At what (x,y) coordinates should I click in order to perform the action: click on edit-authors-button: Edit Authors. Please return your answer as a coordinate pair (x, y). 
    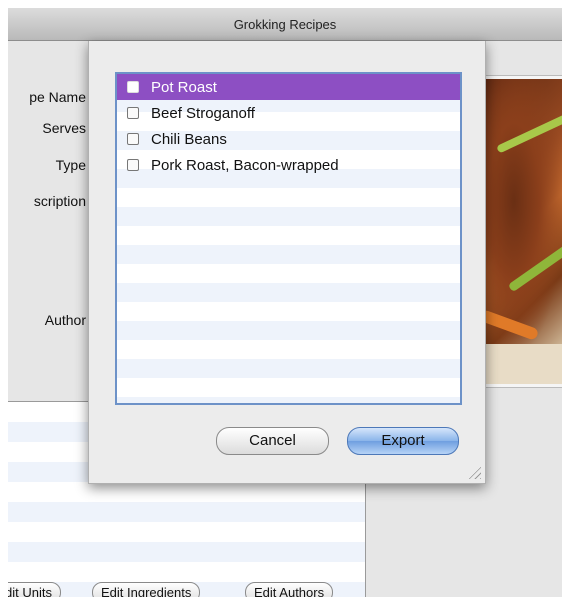
    Looking at the image, I should click on (289, 589).